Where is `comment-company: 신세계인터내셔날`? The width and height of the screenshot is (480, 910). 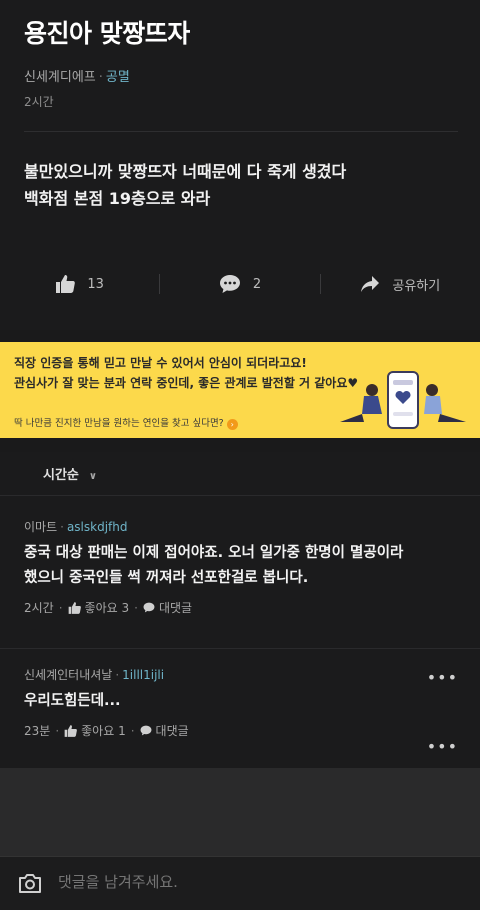 comment-company: 신세계인터내셔날 is located at coordinates (68, 675).